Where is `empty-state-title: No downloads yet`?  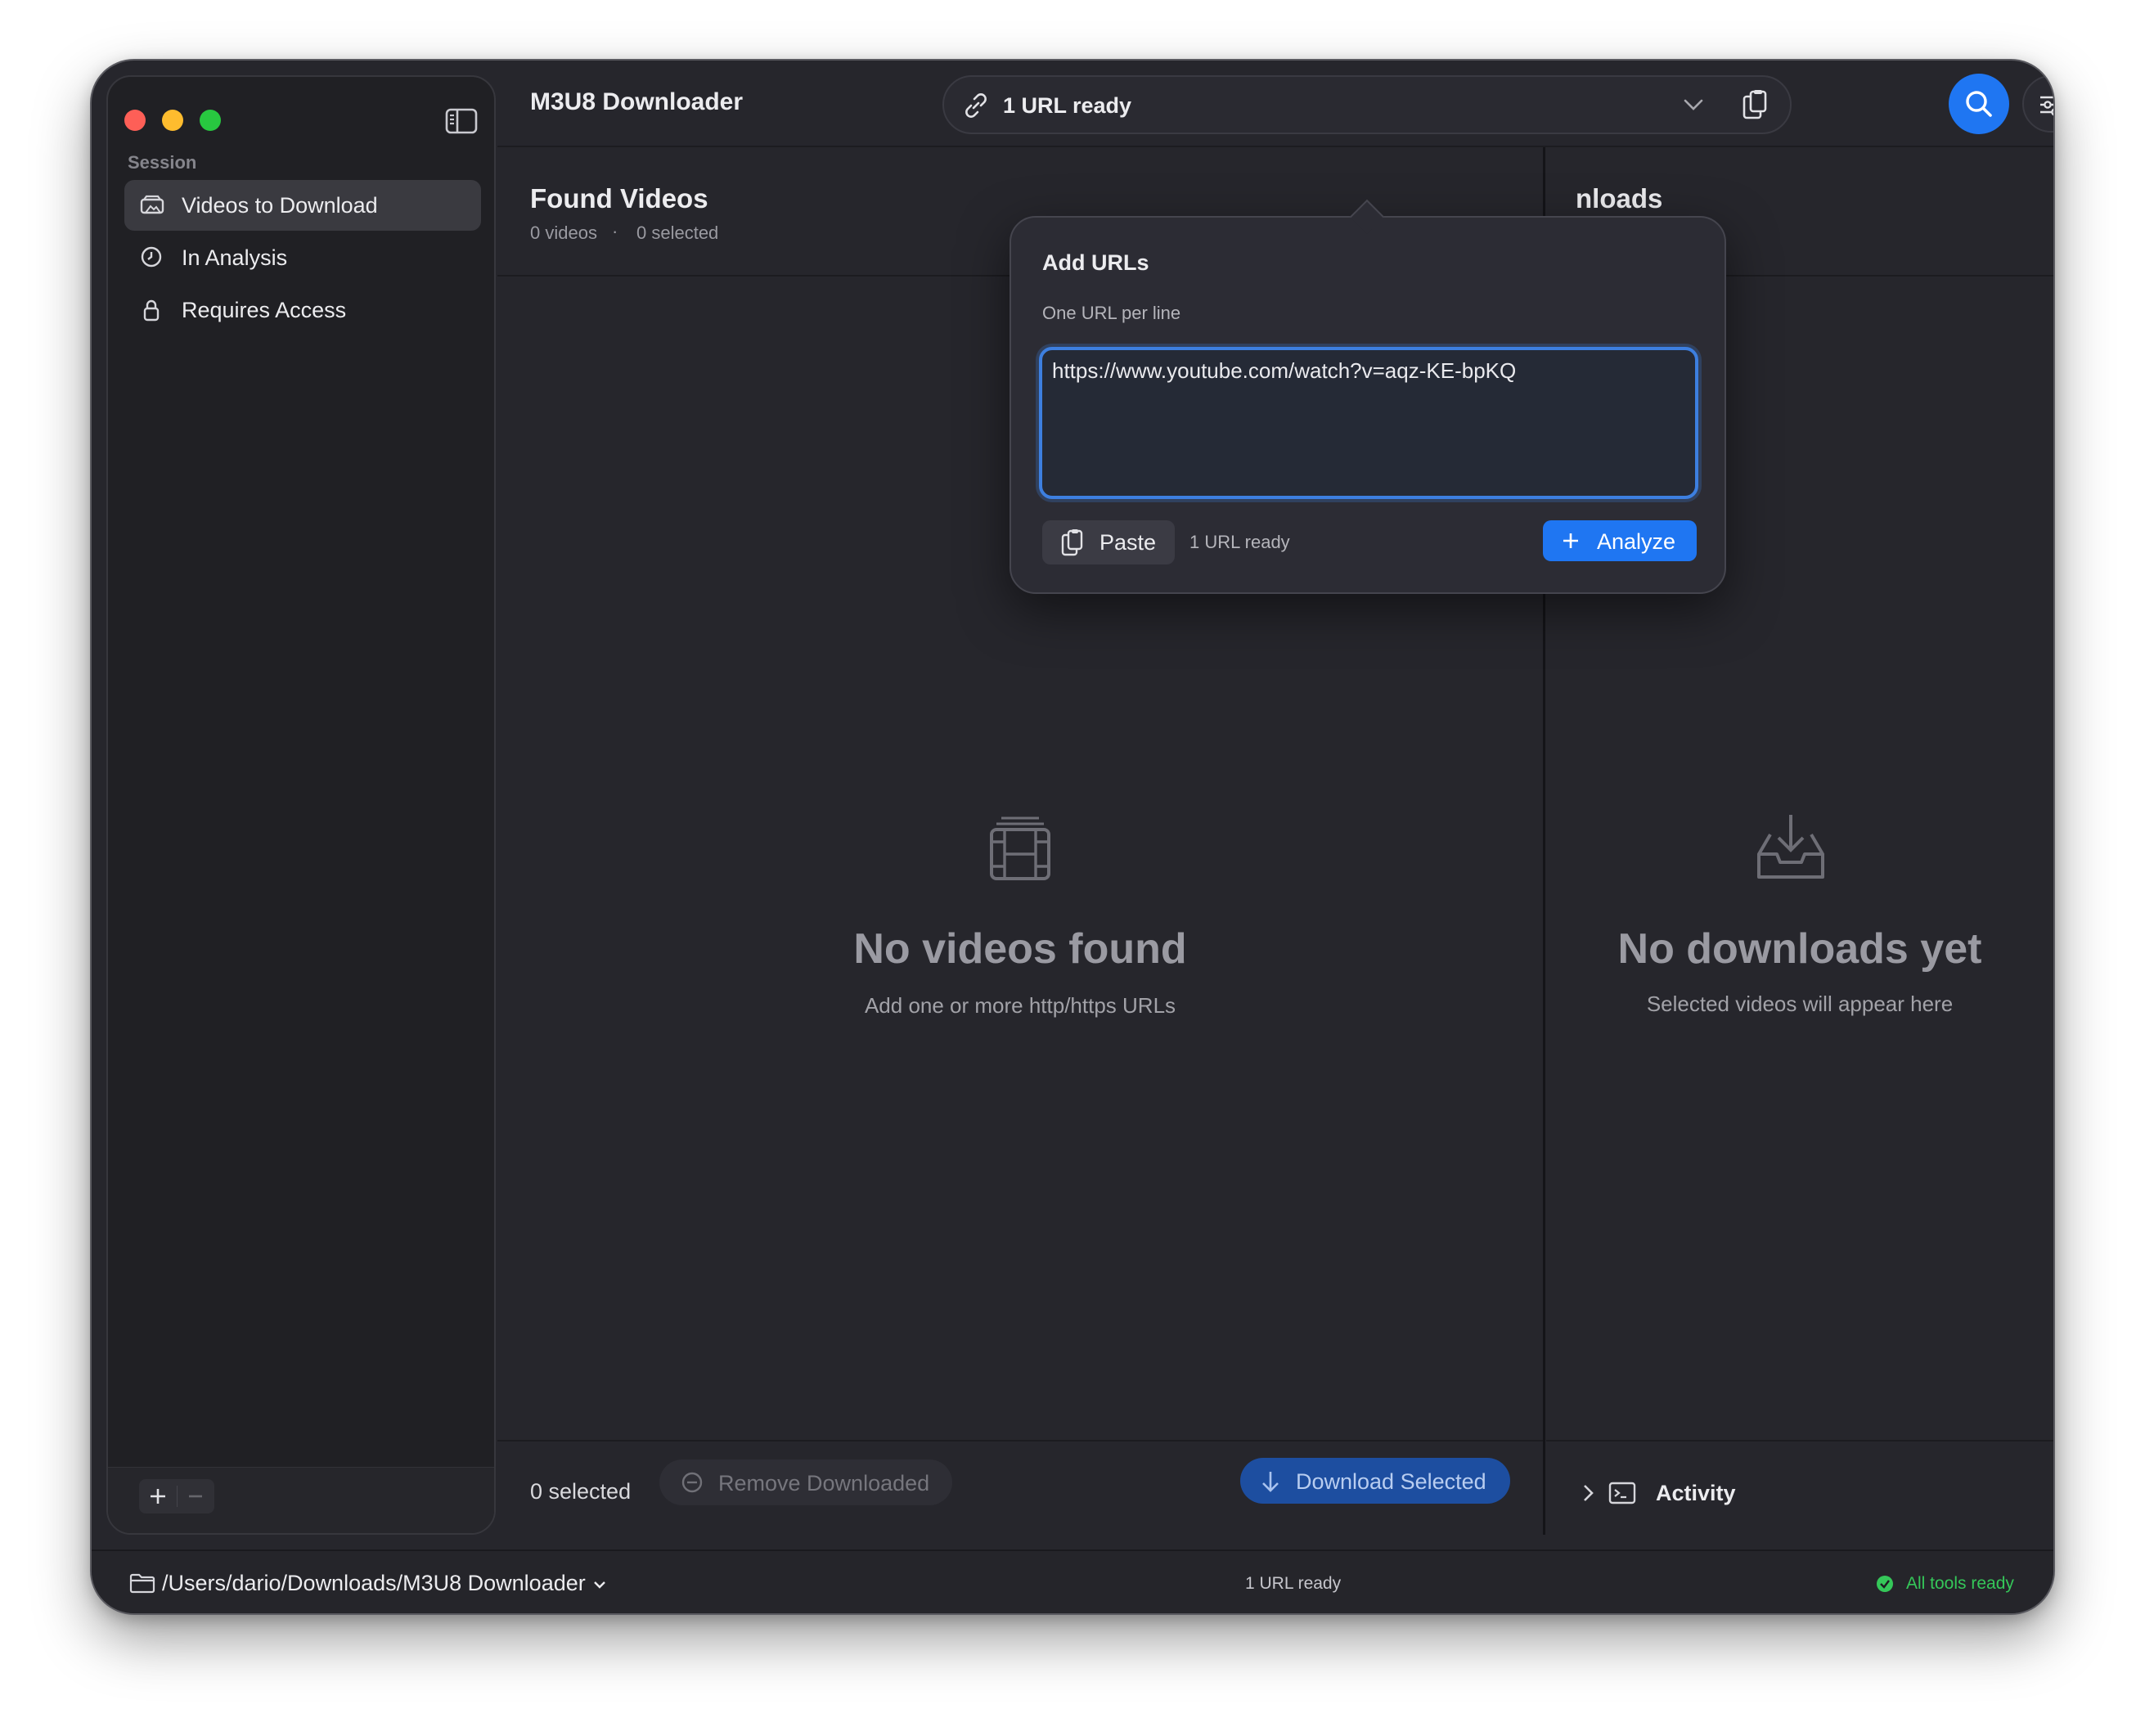 empty-state-title: No downloads yet is located at coordinates (1799, 949).